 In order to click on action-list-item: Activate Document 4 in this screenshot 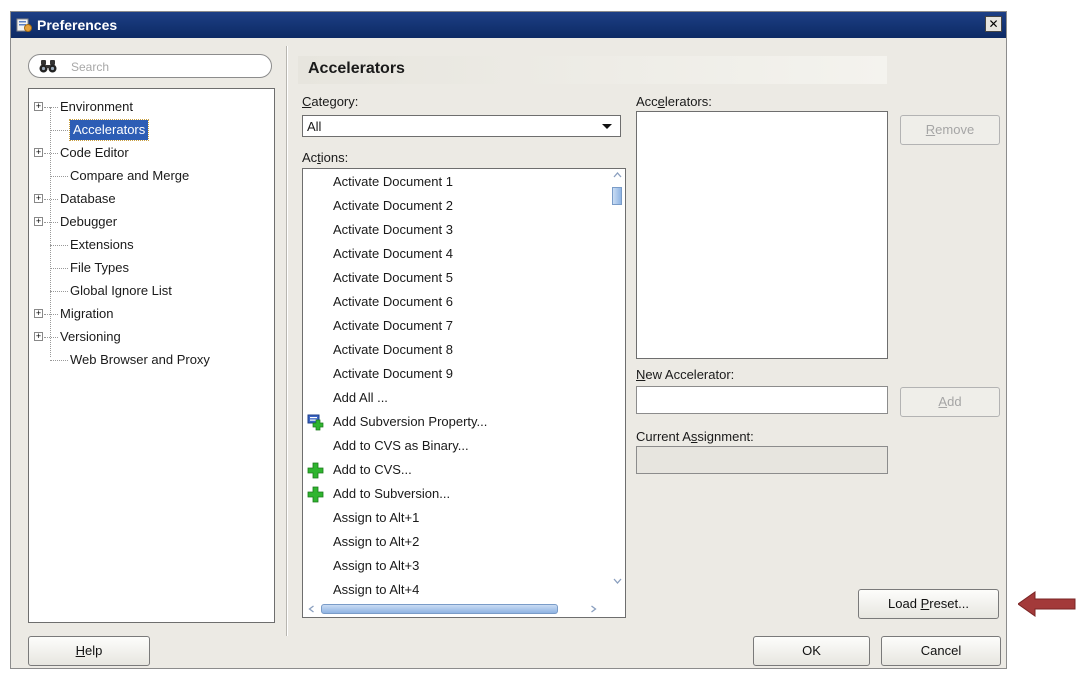, I will do `click(453, 254)`.